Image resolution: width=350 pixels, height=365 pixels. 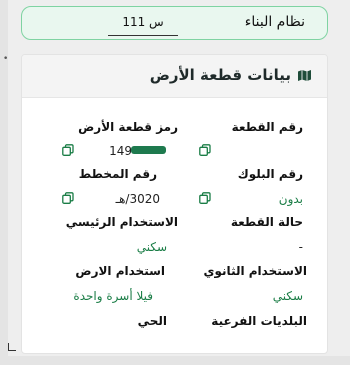 What do you see at coordinates (68, 198) in the screenshot?
I see `copy-plan-number-icon` at bounding box center [68, 198].